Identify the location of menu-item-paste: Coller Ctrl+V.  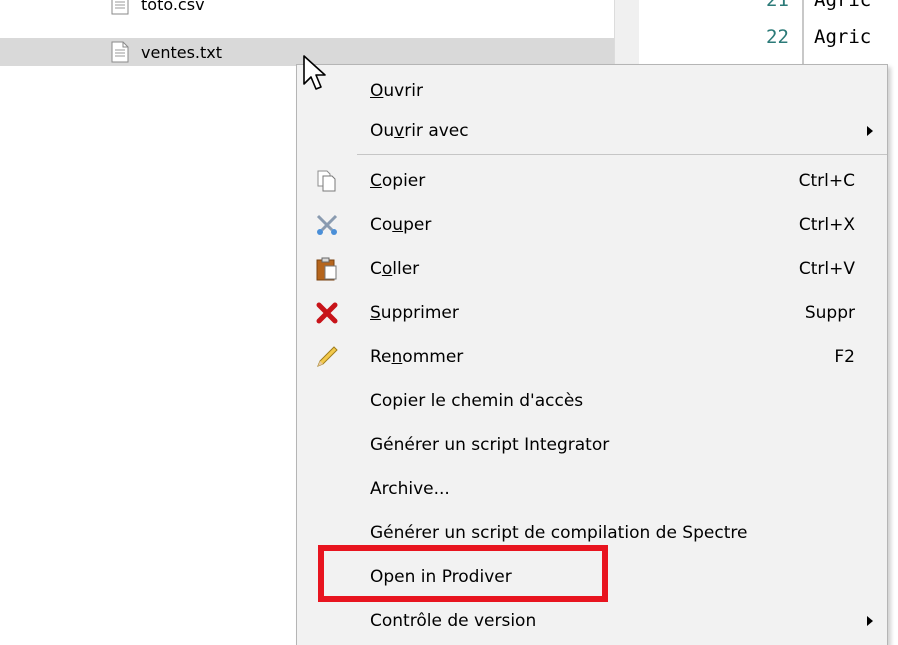
(592, 269).